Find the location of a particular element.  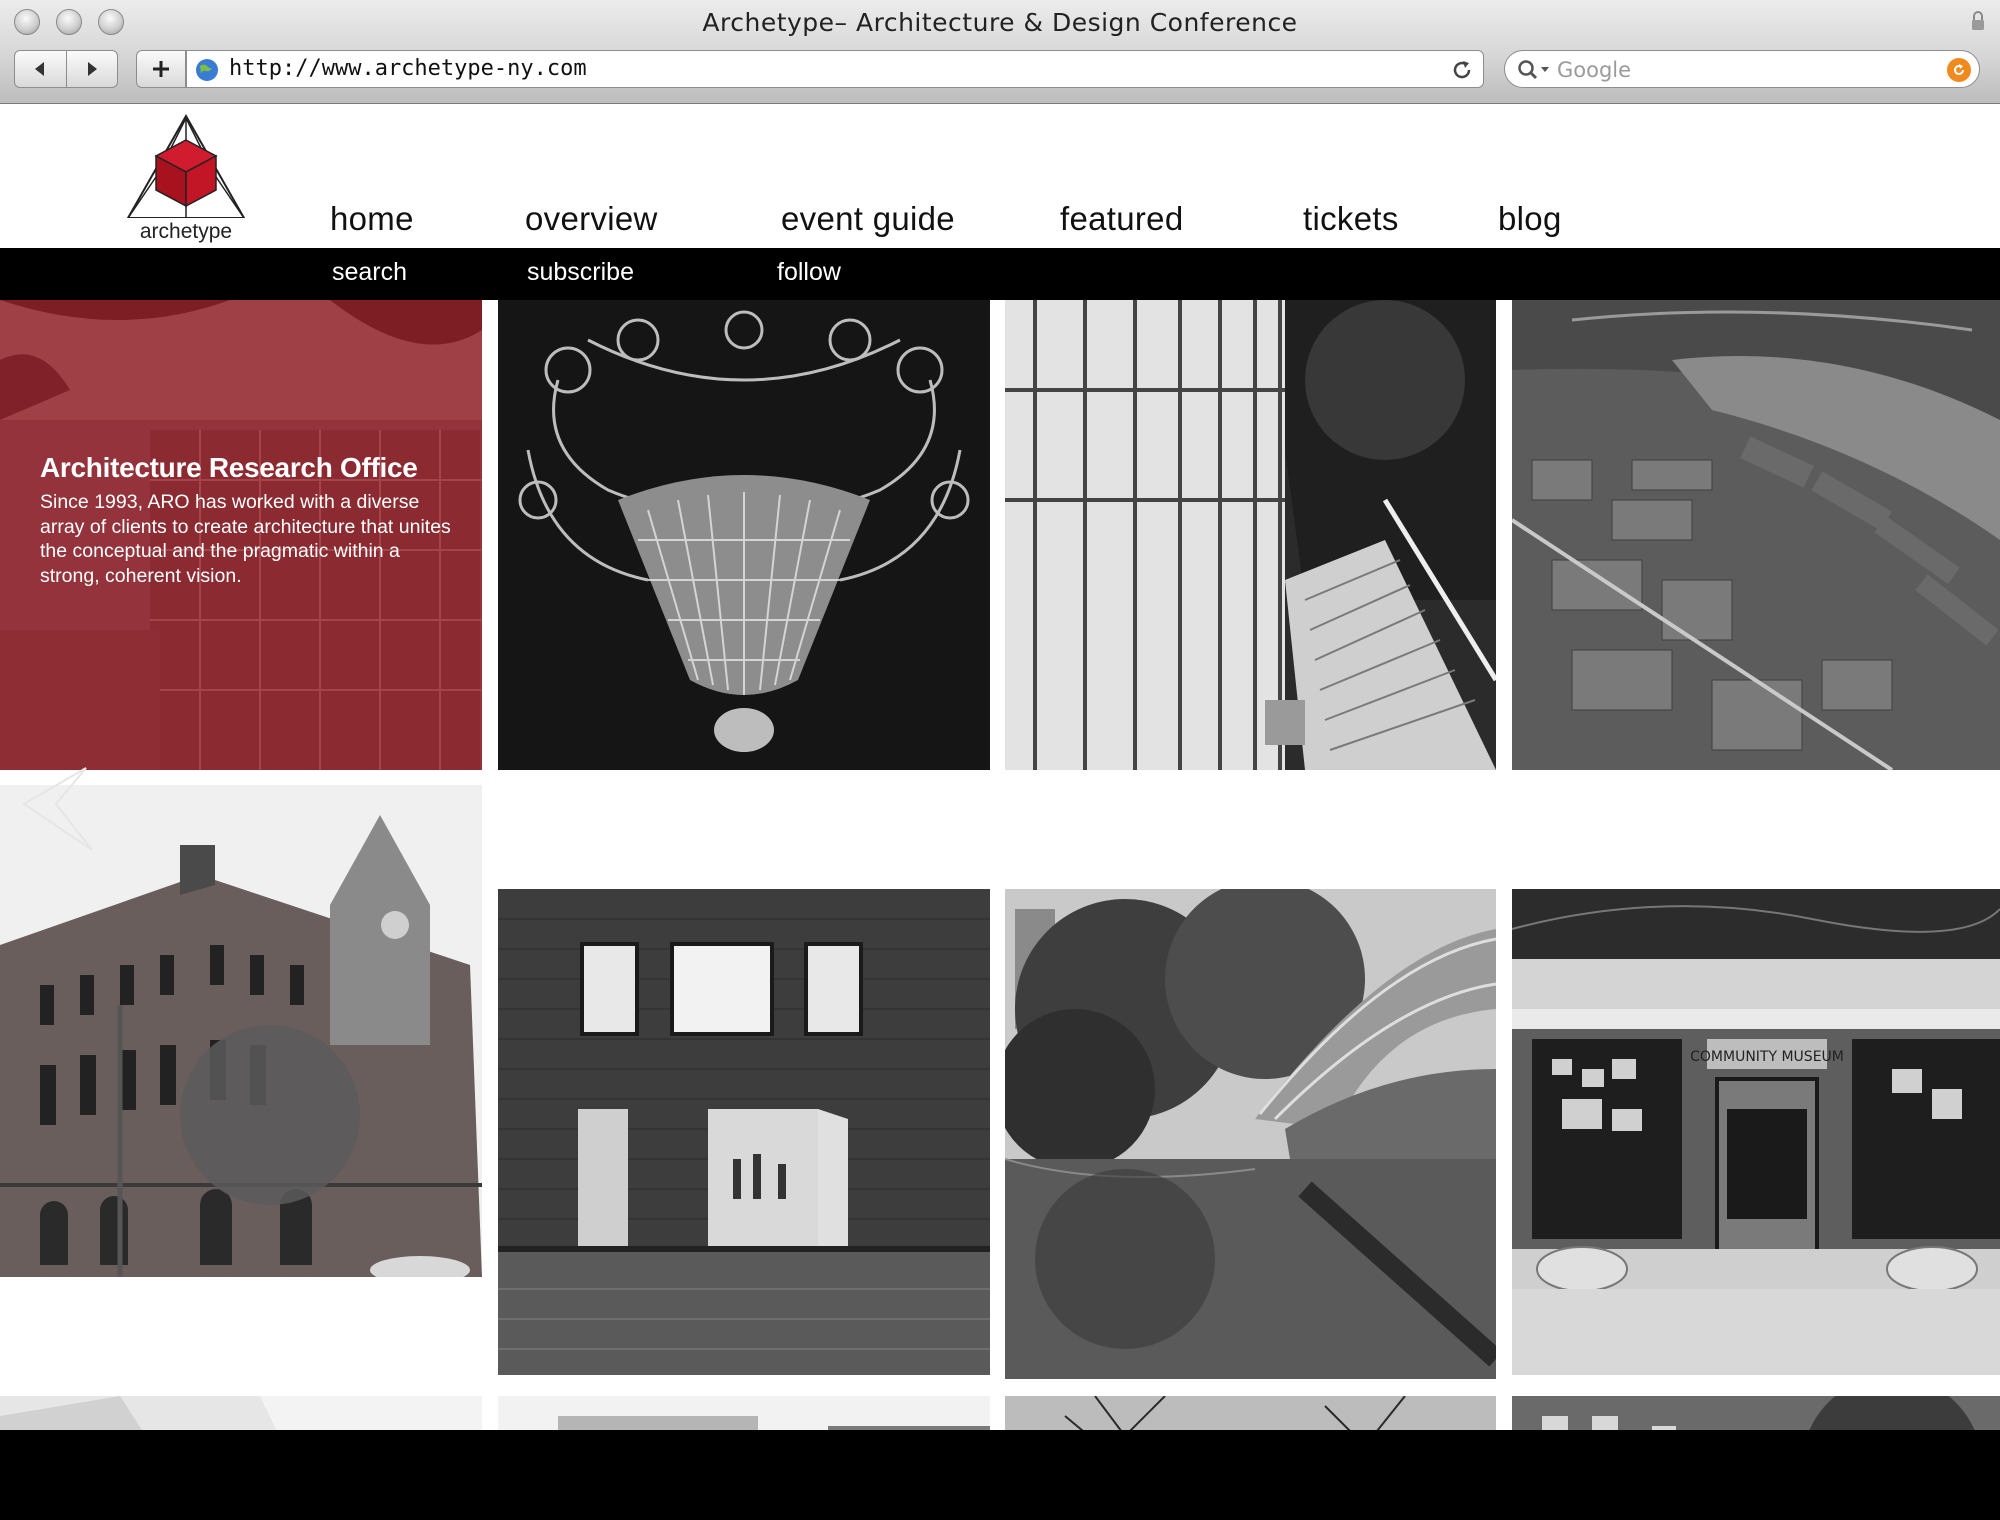

gallery-tile-chandelier is located at coordinates (744, 535).